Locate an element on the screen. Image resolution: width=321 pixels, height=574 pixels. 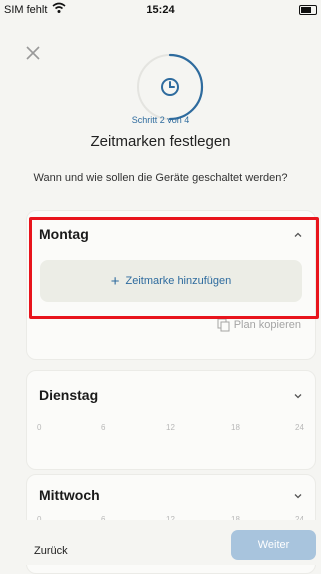
chevron-up-icon is located at coordinates (298, 235).